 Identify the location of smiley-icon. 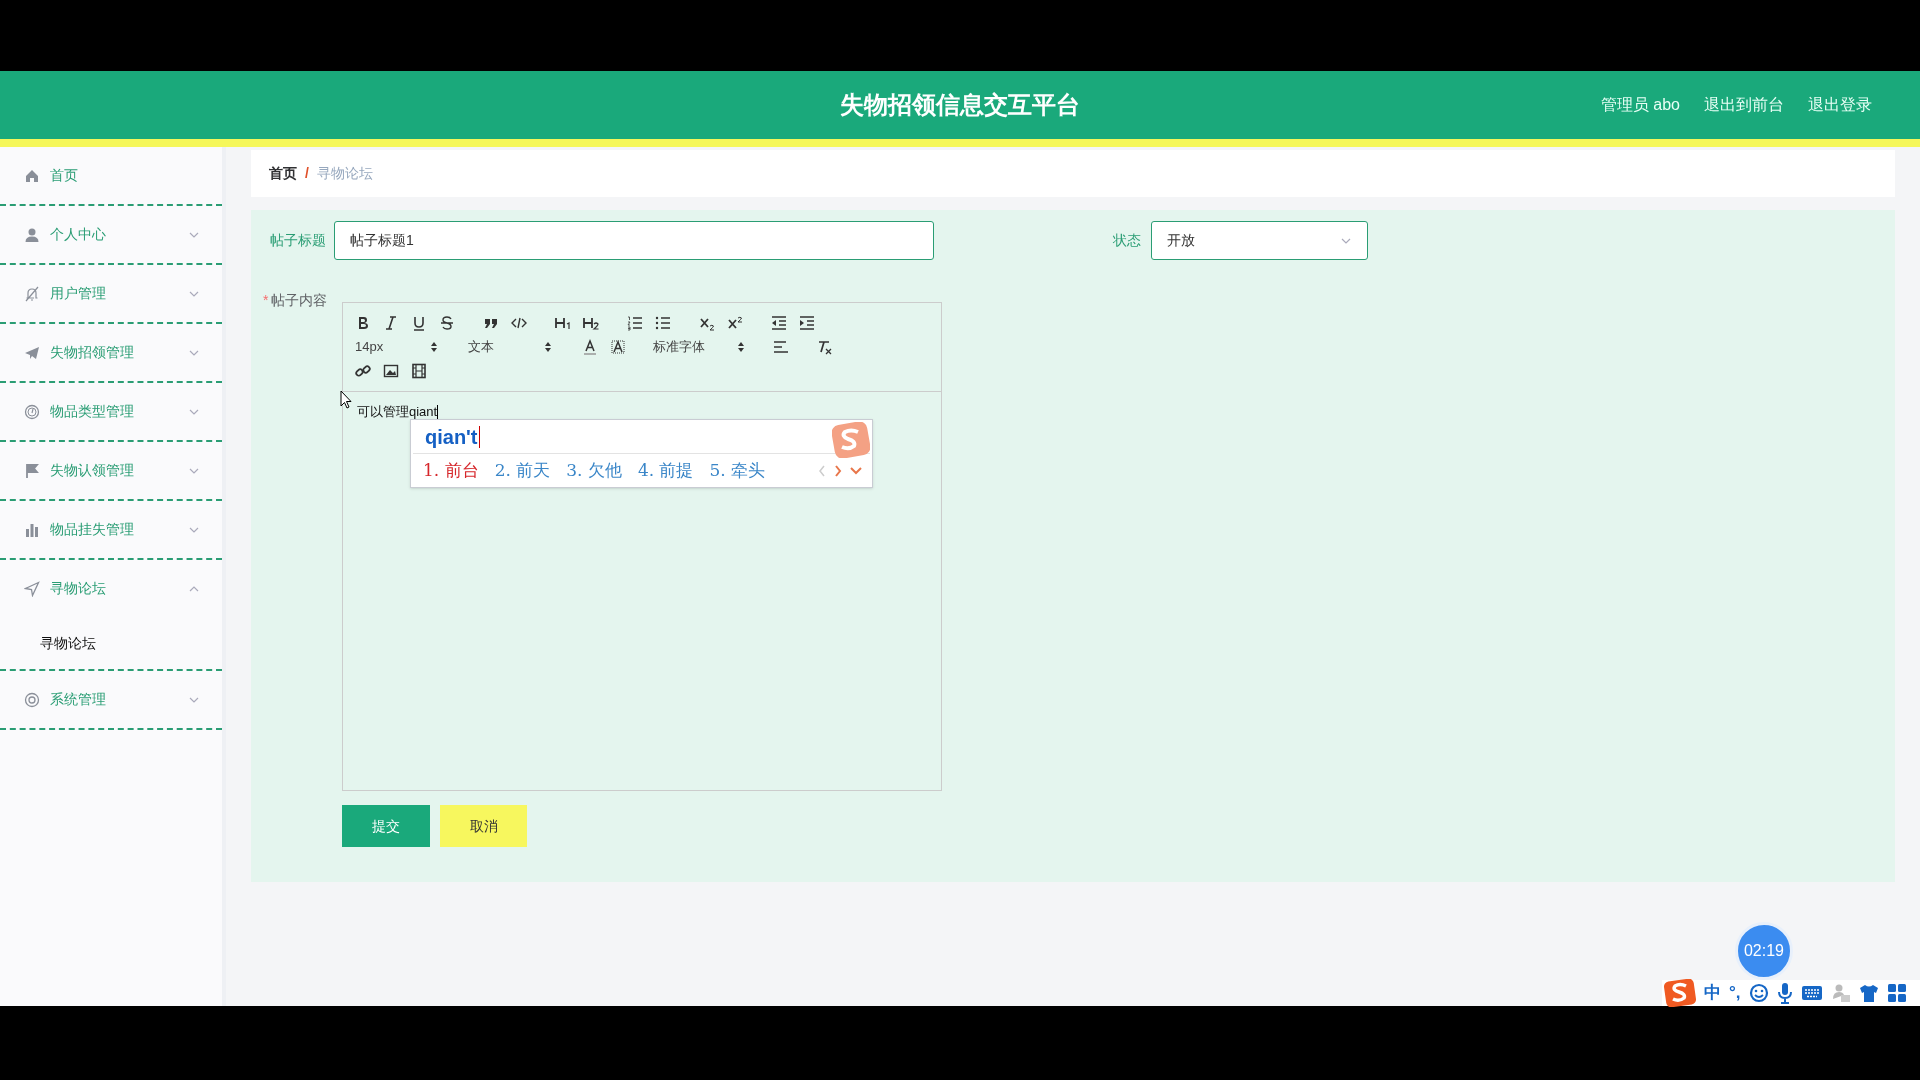
(1758, 993).